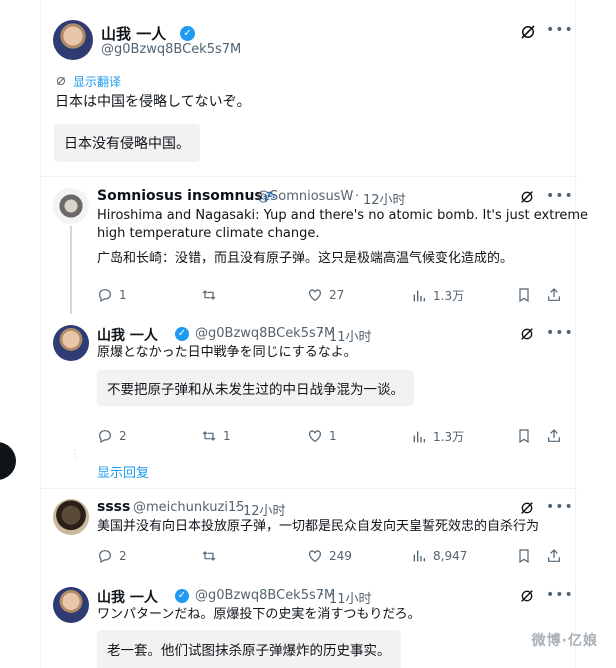 The image size is (616, 668). I want to click on author-handle: @SomniosusW, so click(305, 196).